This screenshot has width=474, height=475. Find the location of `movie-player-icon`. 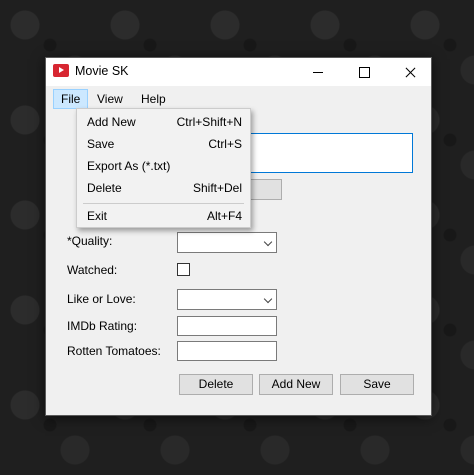

movie-player-icon is located at coordinates (61, 70).